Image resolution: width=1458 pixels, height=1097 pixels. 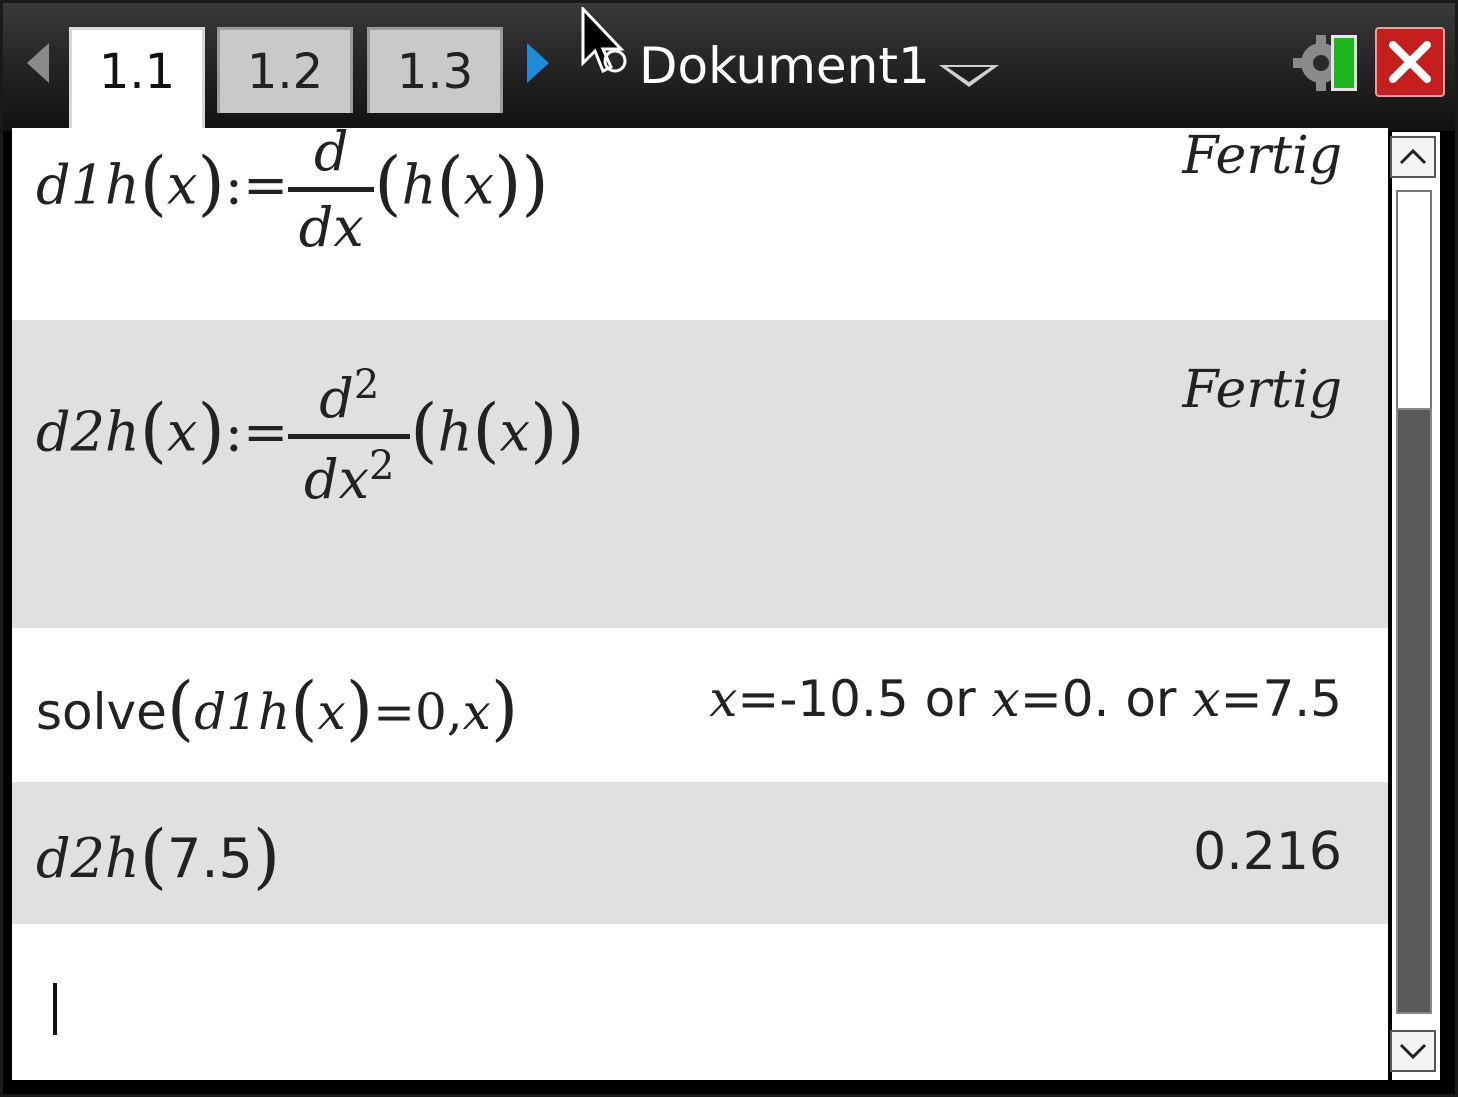 I want to click on tab-label: 1.2, so click(x=285, y=71).